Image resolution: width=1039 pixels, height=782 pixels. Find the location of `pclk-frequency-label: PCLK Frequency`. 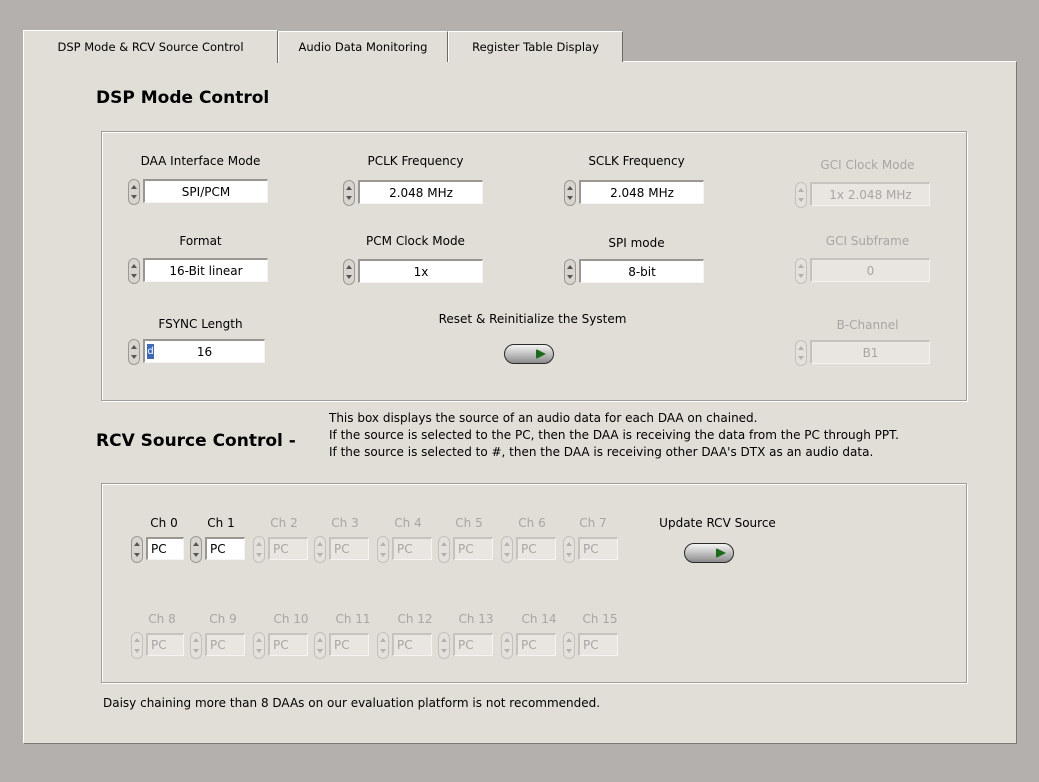

pclk-frequency-label: PCLK Frequency is located at coordinates (415, 161).